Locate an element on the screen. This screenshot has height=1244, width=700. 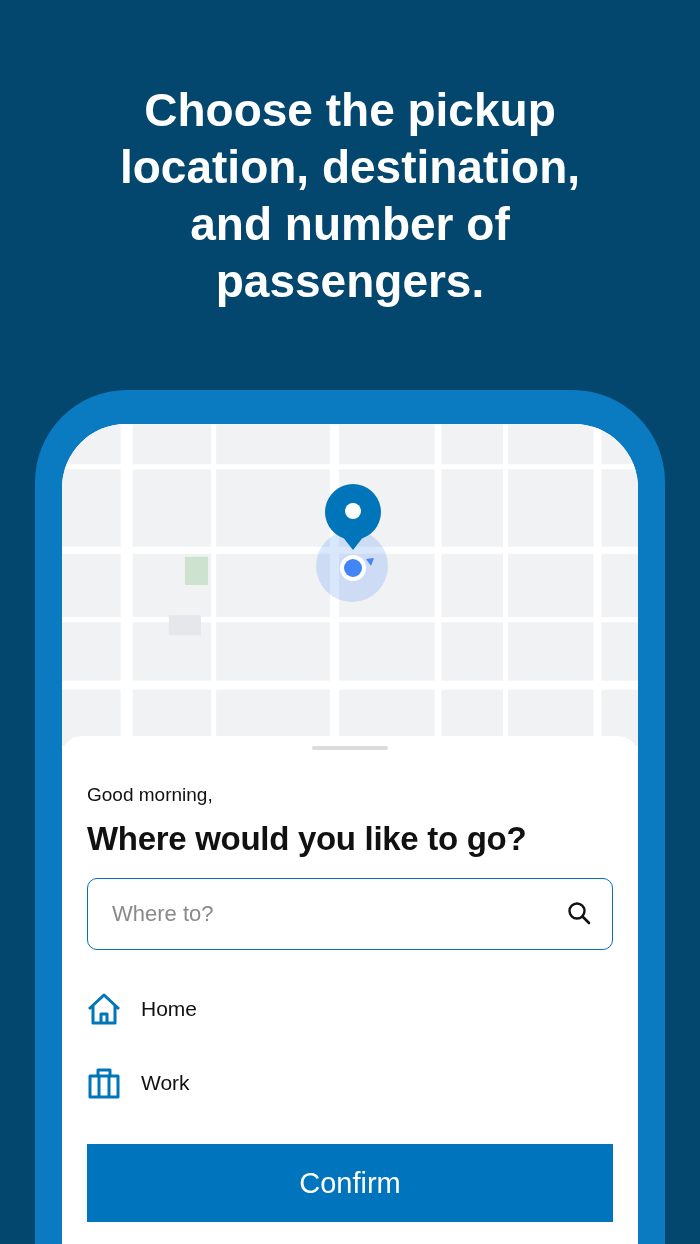
house-icon is located at coordinates (104, 1009).